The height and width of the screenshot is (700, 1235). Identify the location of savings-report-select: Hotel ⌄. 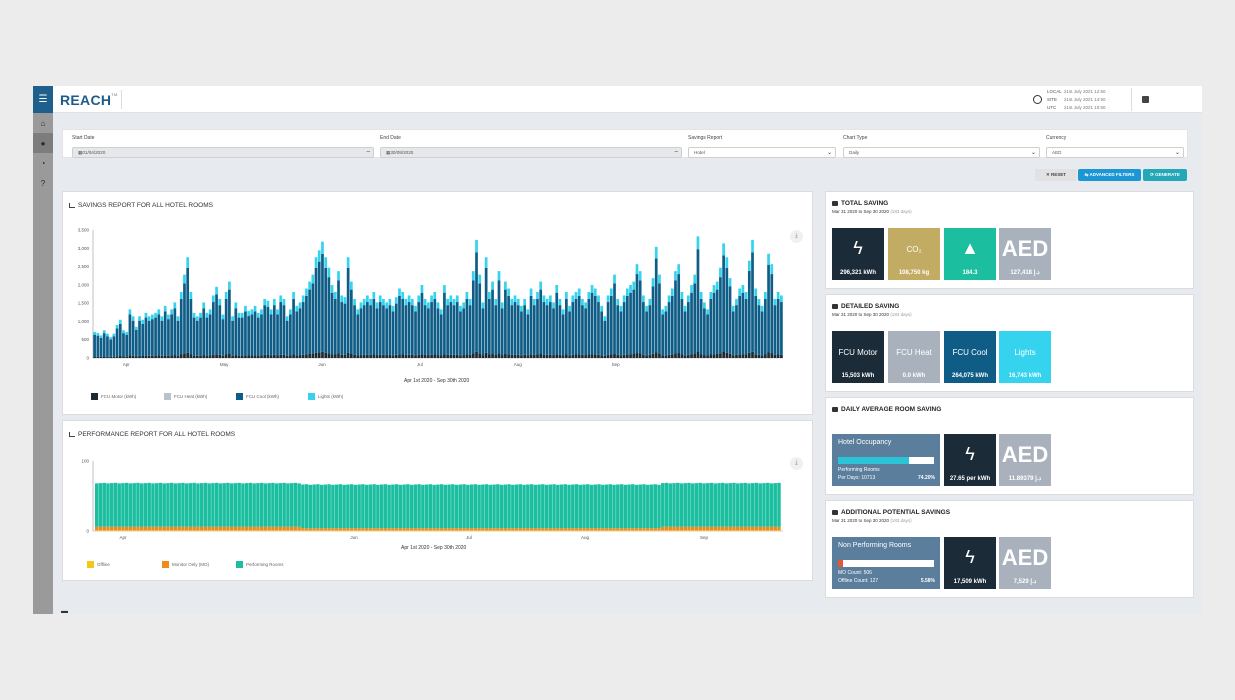
(762, 152).